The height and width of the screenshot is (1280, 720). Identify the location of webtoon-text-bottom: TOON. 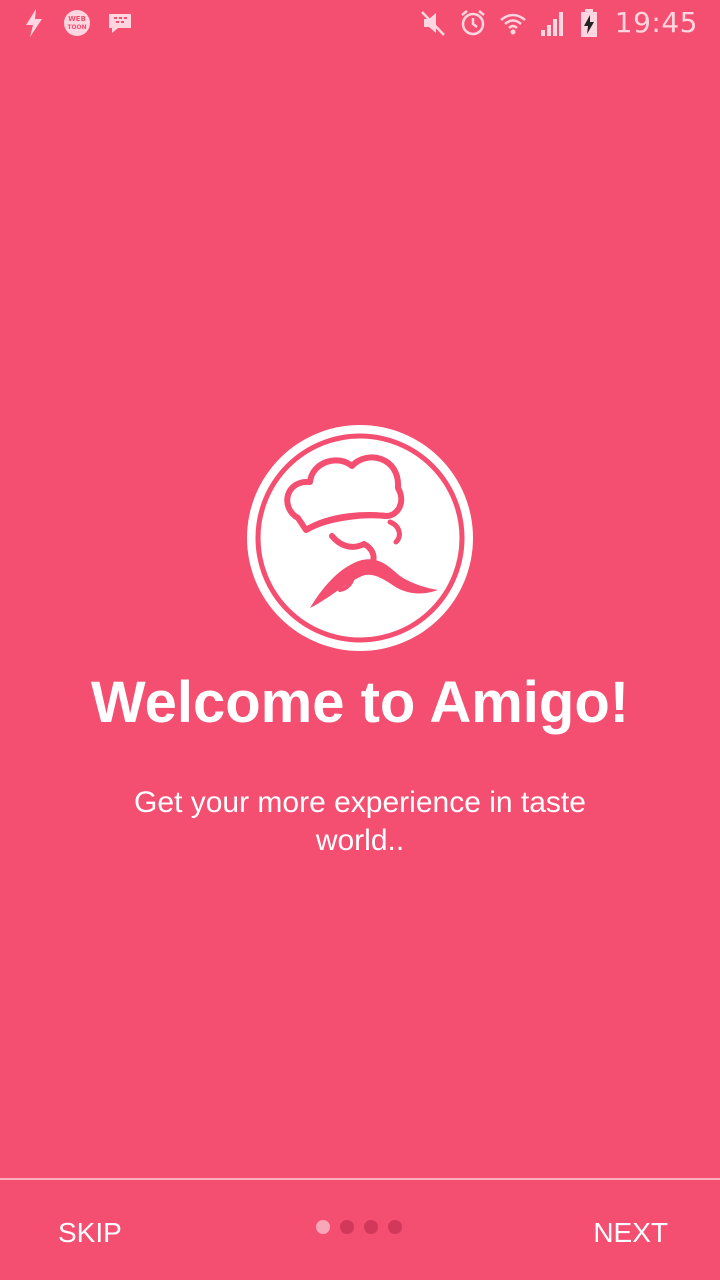
(76, 27).